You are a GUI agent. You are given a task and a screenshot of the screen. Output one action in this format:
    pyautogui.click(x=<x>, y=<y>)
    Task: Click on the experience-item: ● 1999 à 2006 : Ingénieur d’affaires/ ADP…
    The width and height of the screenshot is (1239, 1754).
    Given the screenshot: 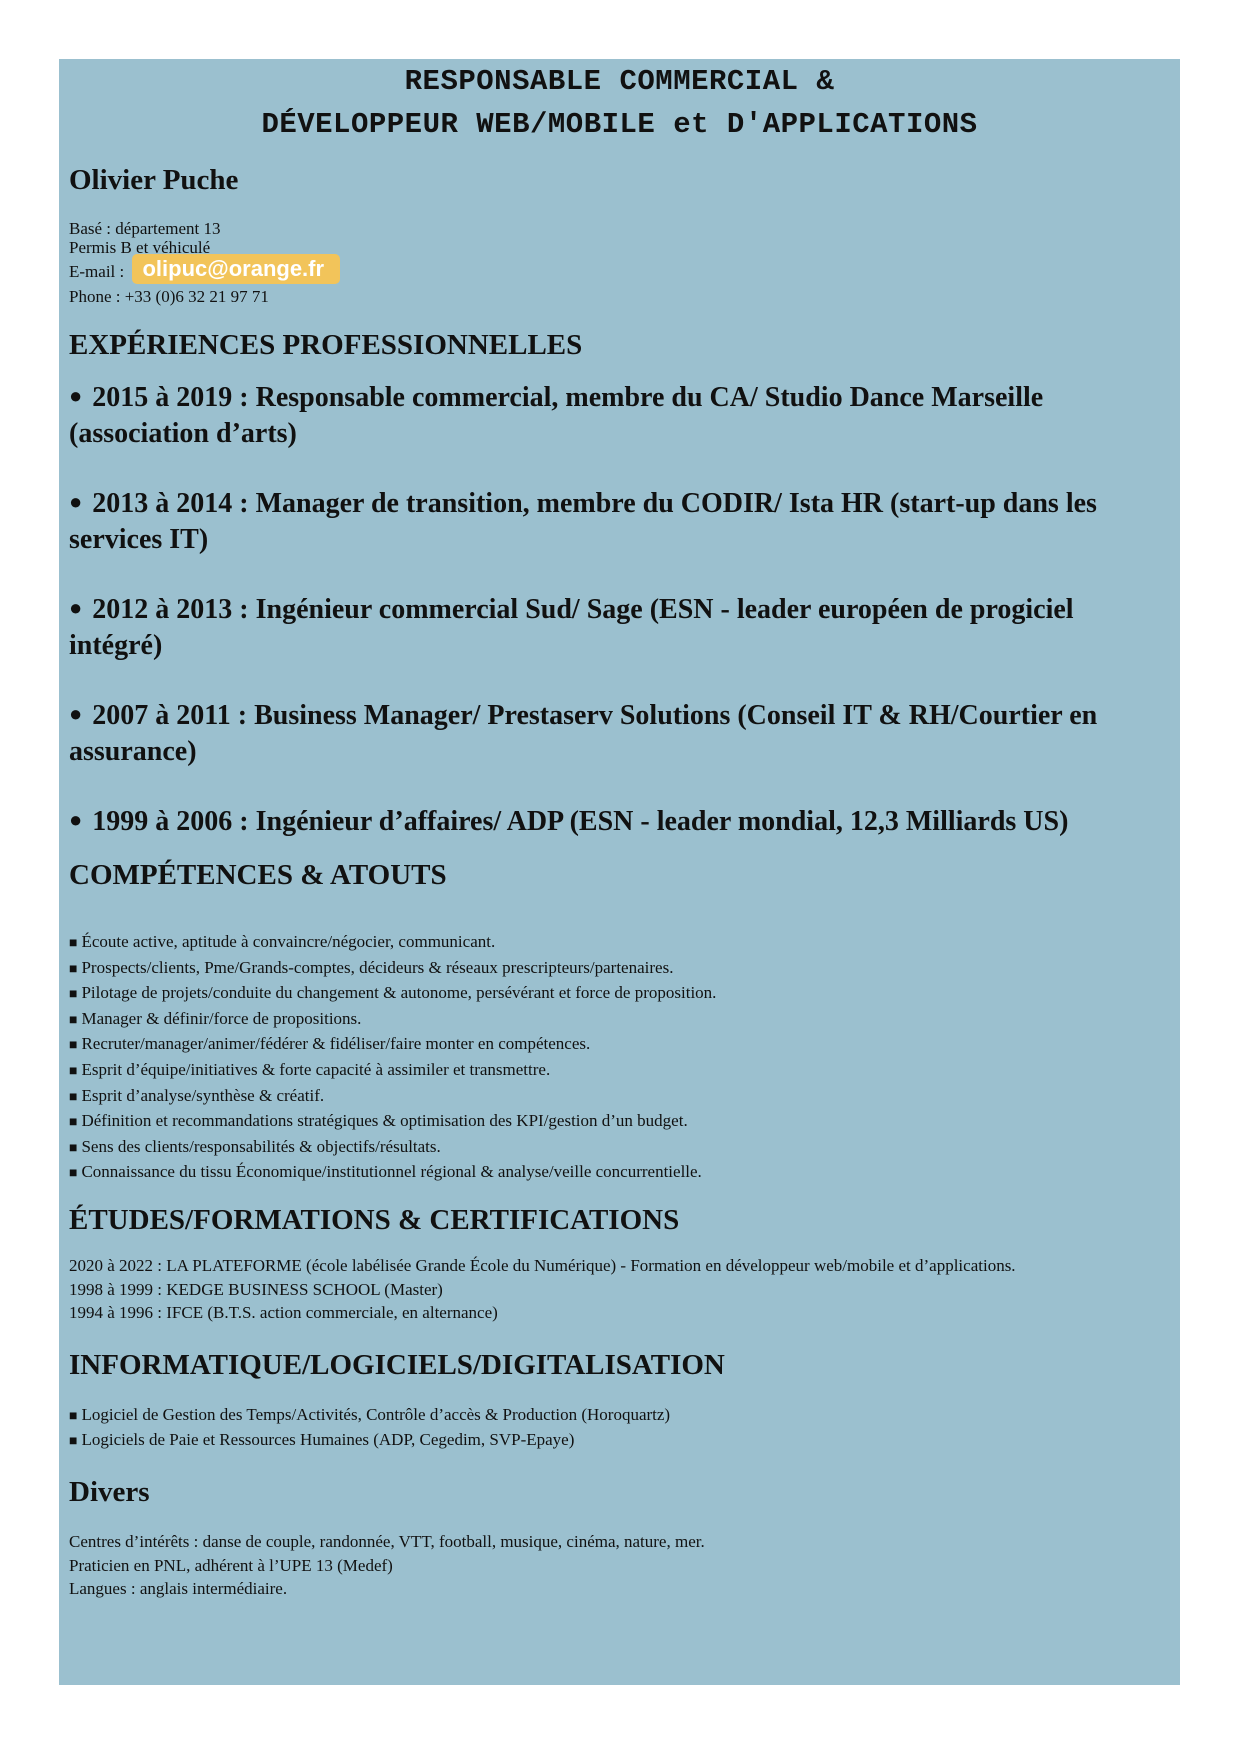 What is the action you would take?
    pyautogui.click(x=619, y=822)
    